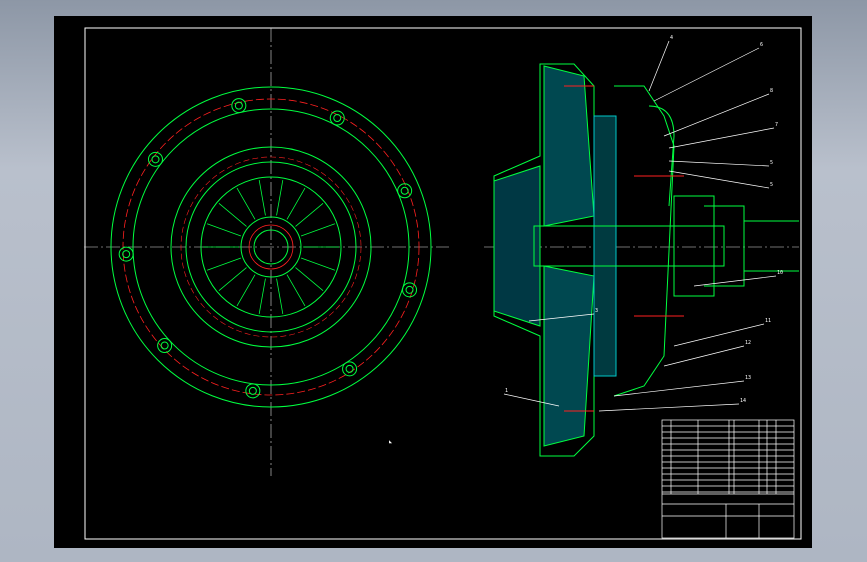 Image resolution: width=867 pixels, height=562 pixels. I want to click on balloon-number: 8, so click(771, 91).